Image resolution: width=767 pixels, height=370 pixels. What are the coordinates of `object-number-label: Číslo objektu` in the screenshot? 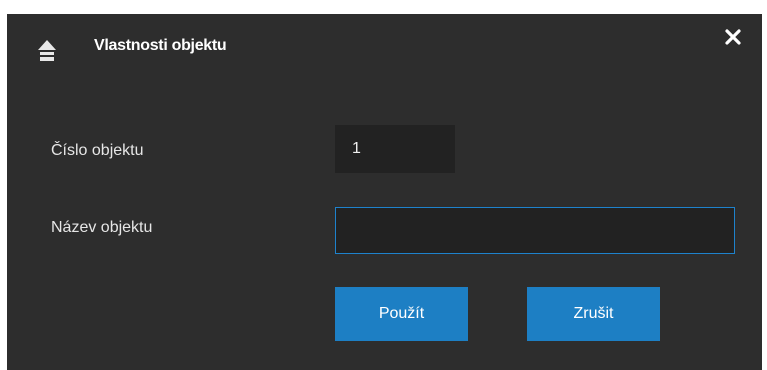 It's located at (97, 150).